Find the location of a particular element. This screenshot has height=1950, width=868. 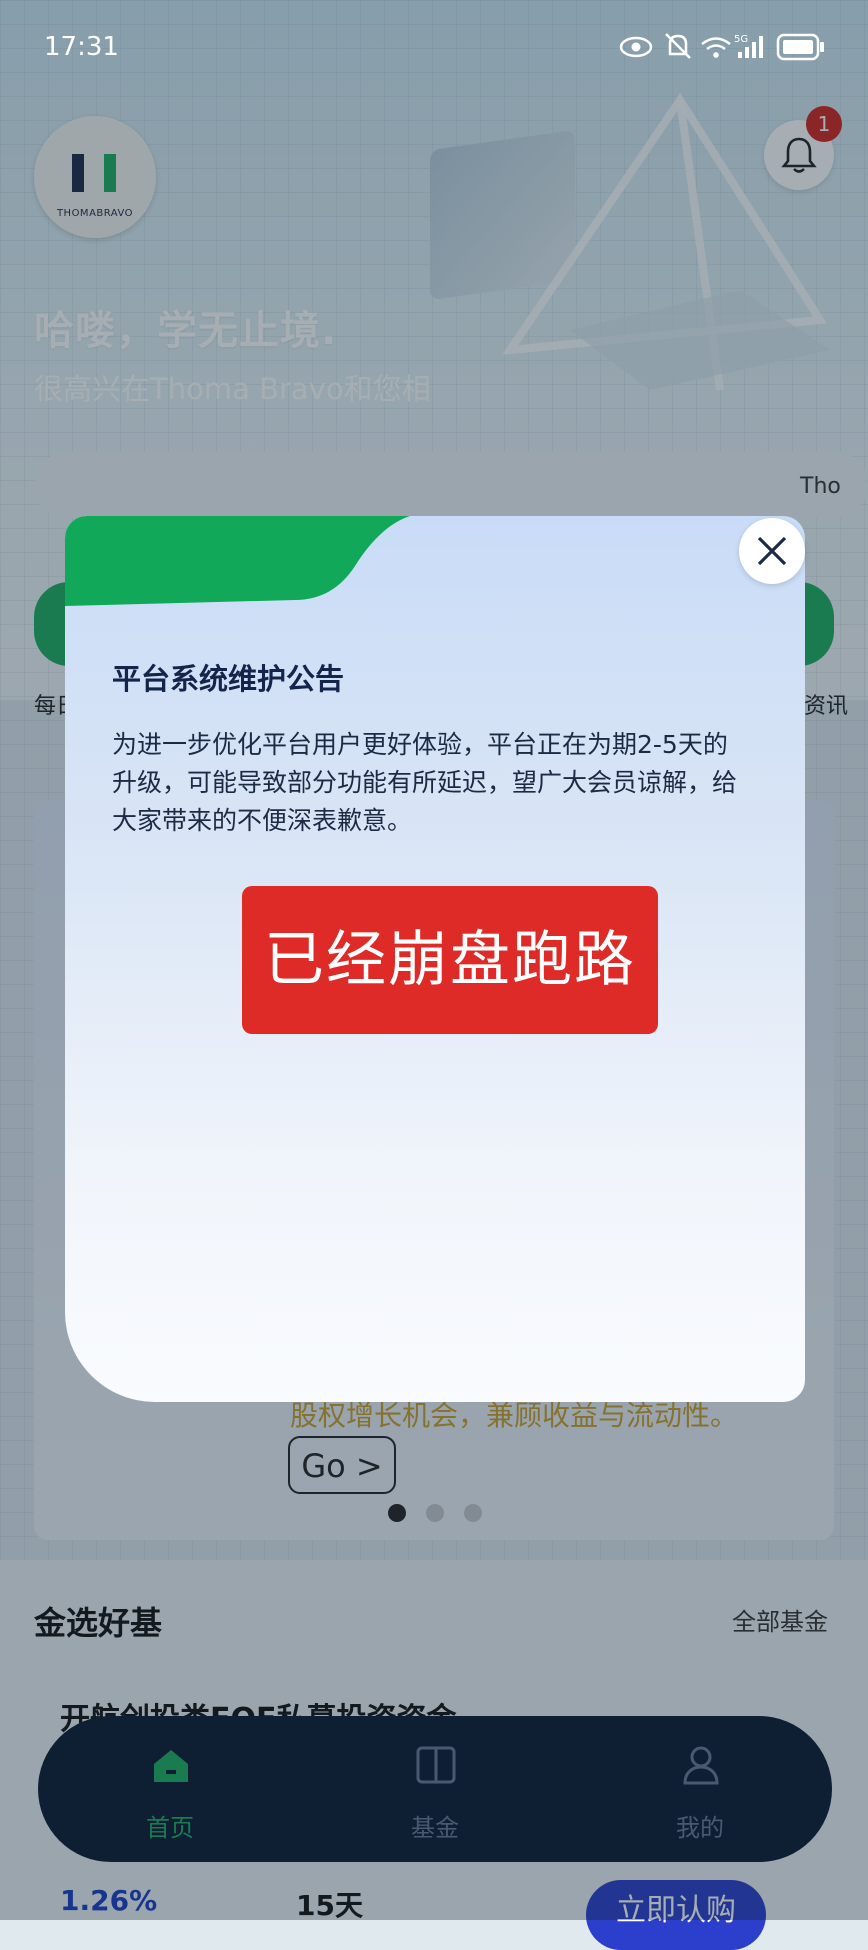

wifi-icon is located at coordinates (716, 47).